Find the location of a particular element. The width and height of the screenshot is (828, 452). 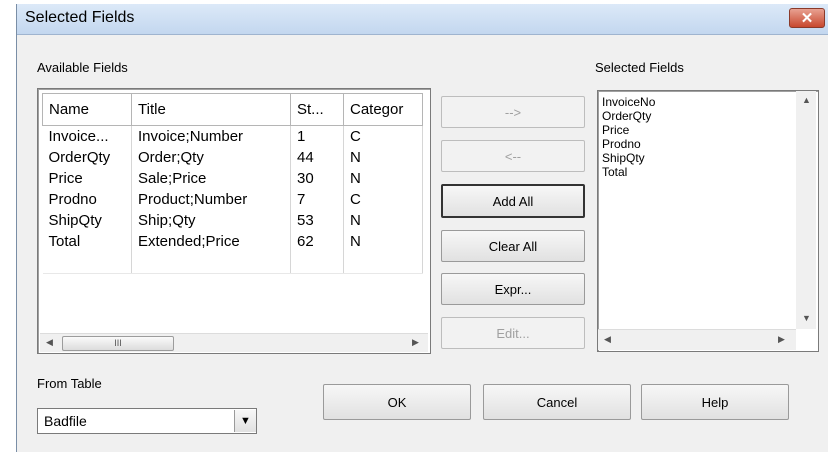

ok-button: OK is located at coordinates (397, 402).